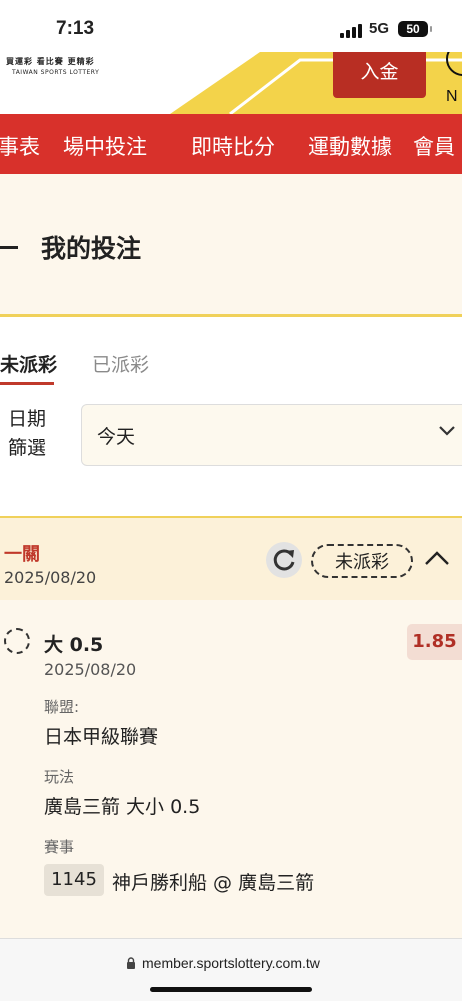  Describe the element at coordinates (213, 883) in the screenshot. I see `match-name: 神戶勝利船 @ 廣島三箭` at that location.